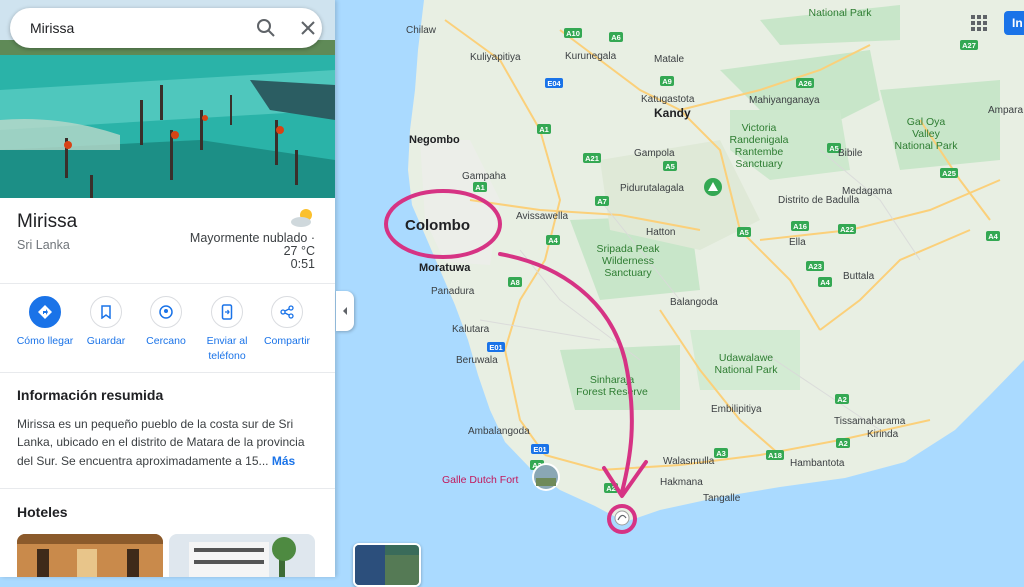  Describe the element at coordinates (106, 341) in the screenshot. I see `save-label: Guardar` at that location.